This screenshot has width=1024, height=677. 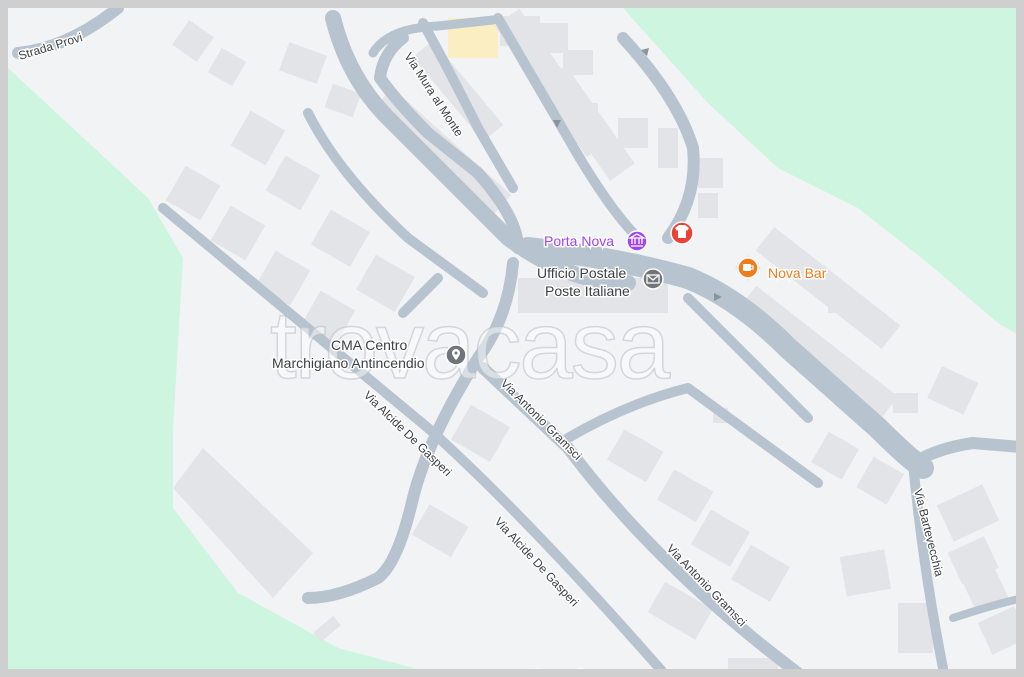 What do you see at coordinates (456, 355) in the screenshot?
I see `location-pin-icon` at bounding box center [456, 355].